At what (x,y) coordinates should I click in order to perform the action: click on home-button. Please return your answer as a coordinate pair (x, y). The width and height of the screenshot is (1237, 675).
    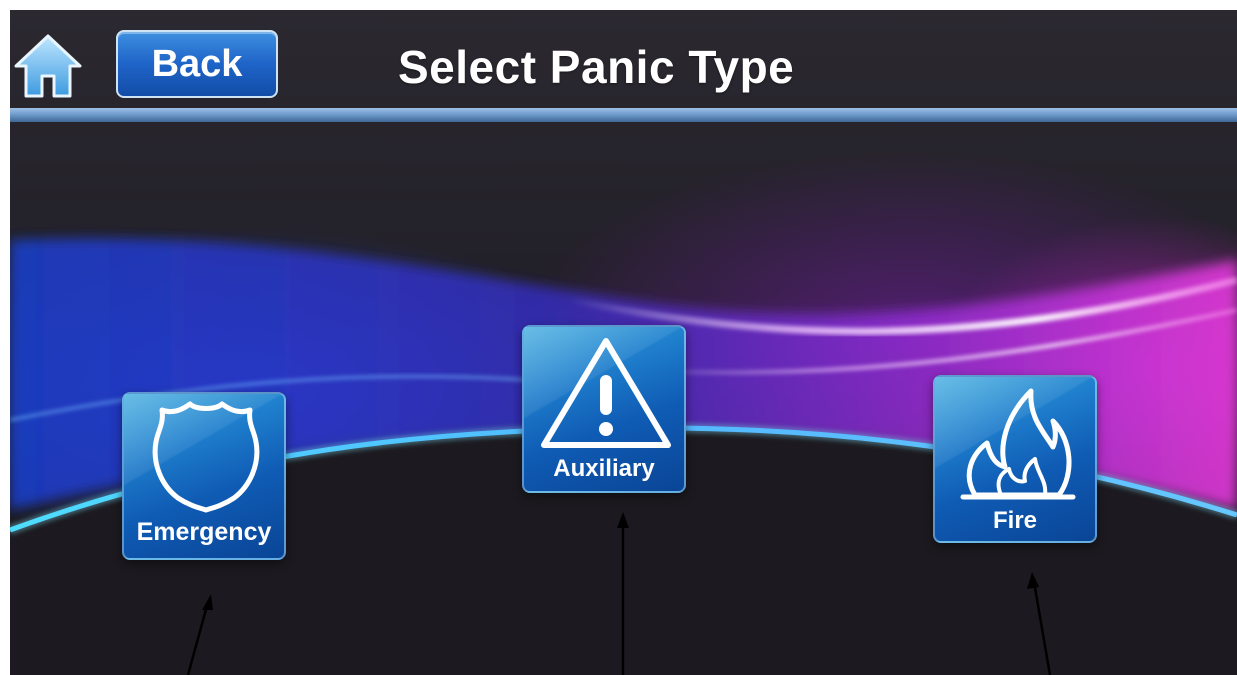
    Looking at the image, I should click on (48, 66).